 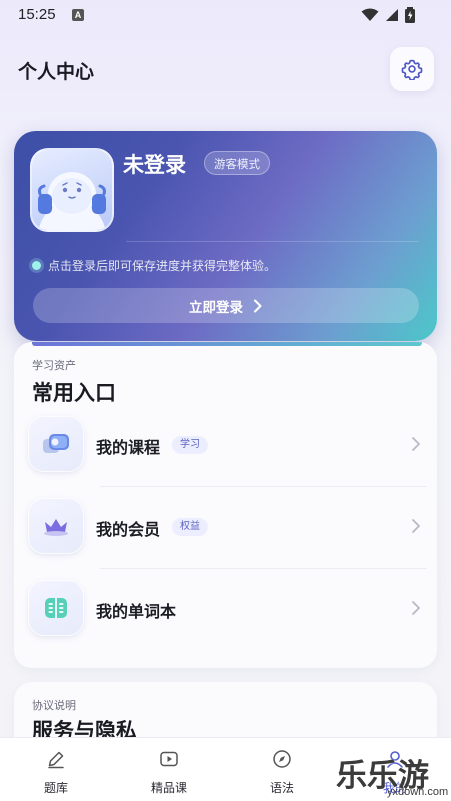 I want to click on gear-icon, so click(x=412, y=69).